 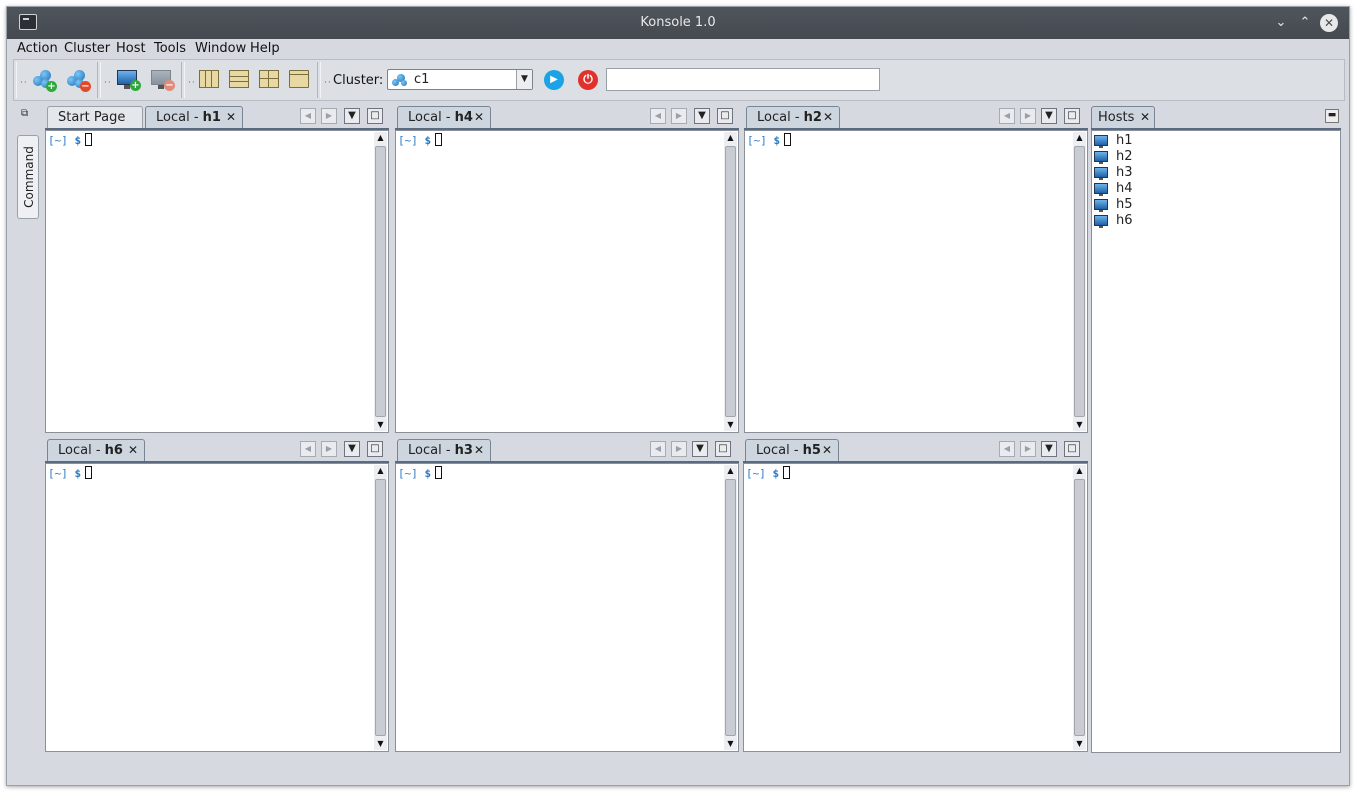 I want to click on menu-cluster: Cluster, so click(x=87, y=48).